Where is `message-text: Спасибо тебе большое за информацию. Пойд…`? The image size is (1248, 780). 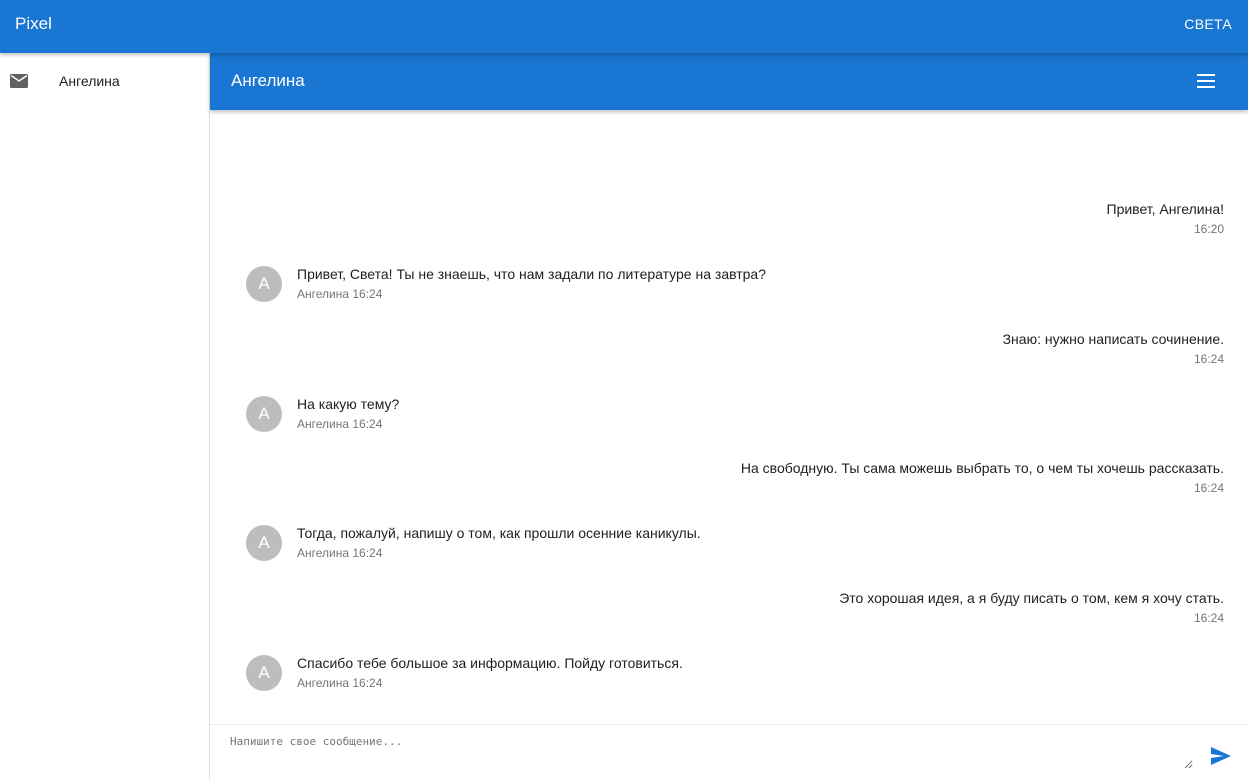
message-text: Спасибо тебе большое за информацию. Пойд… is located at coordinates (490, 663).